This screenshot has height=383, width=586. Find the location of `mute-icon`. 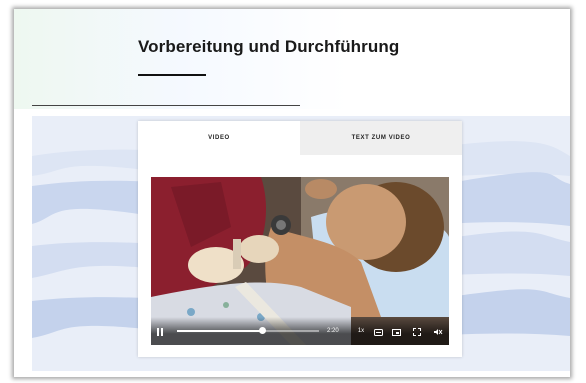

mute-icon is located at coordinates (438, 332).